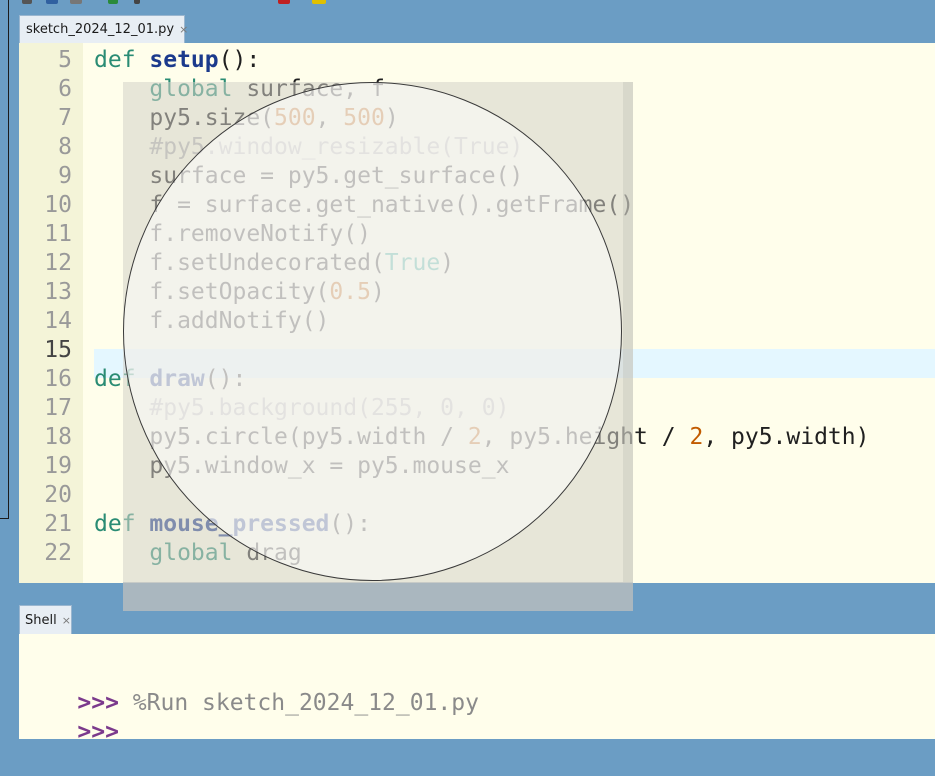 The image size is (935, 776). Describe the element at coordinates (58, 350) in the screenshot. I see `line-number: 15` at that location.